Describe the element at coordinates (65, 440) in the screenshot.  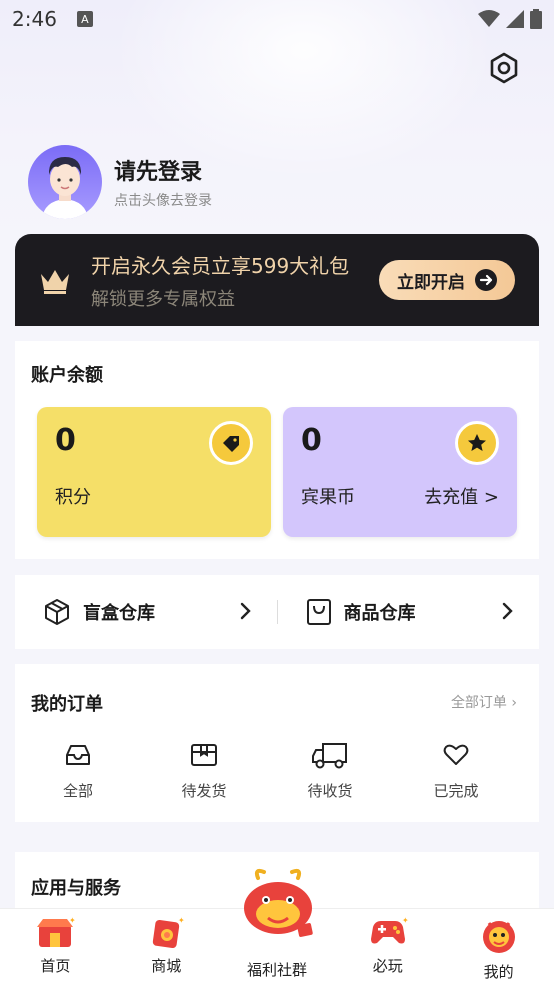
I see `points-value: 0` at that location.